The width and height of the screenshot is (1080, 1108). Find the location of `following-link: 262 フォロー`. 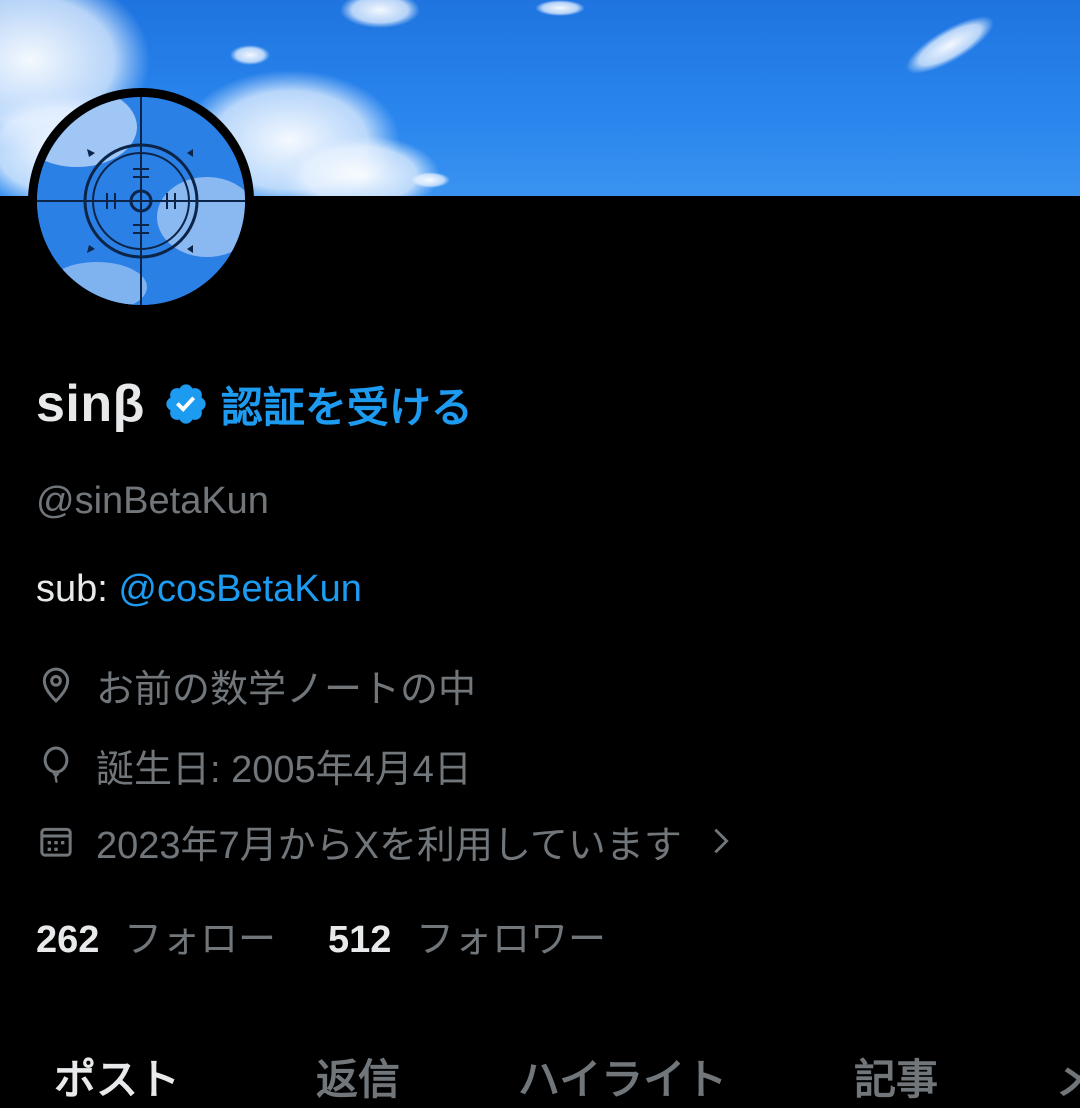

following-link: 262 フォロー is located at coordinates (156, 935).